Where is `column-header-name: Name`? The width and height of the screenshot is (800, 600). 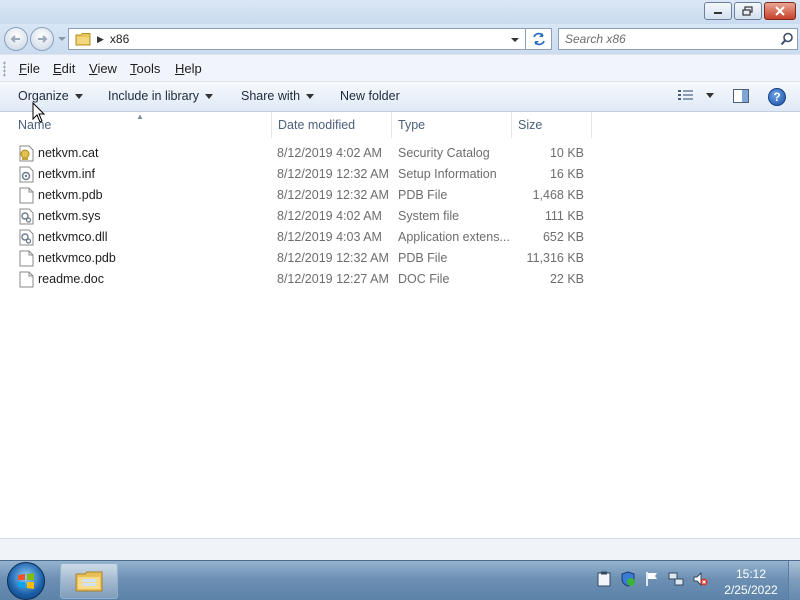 column-header-name: Name is located at coordinates (142, 125).